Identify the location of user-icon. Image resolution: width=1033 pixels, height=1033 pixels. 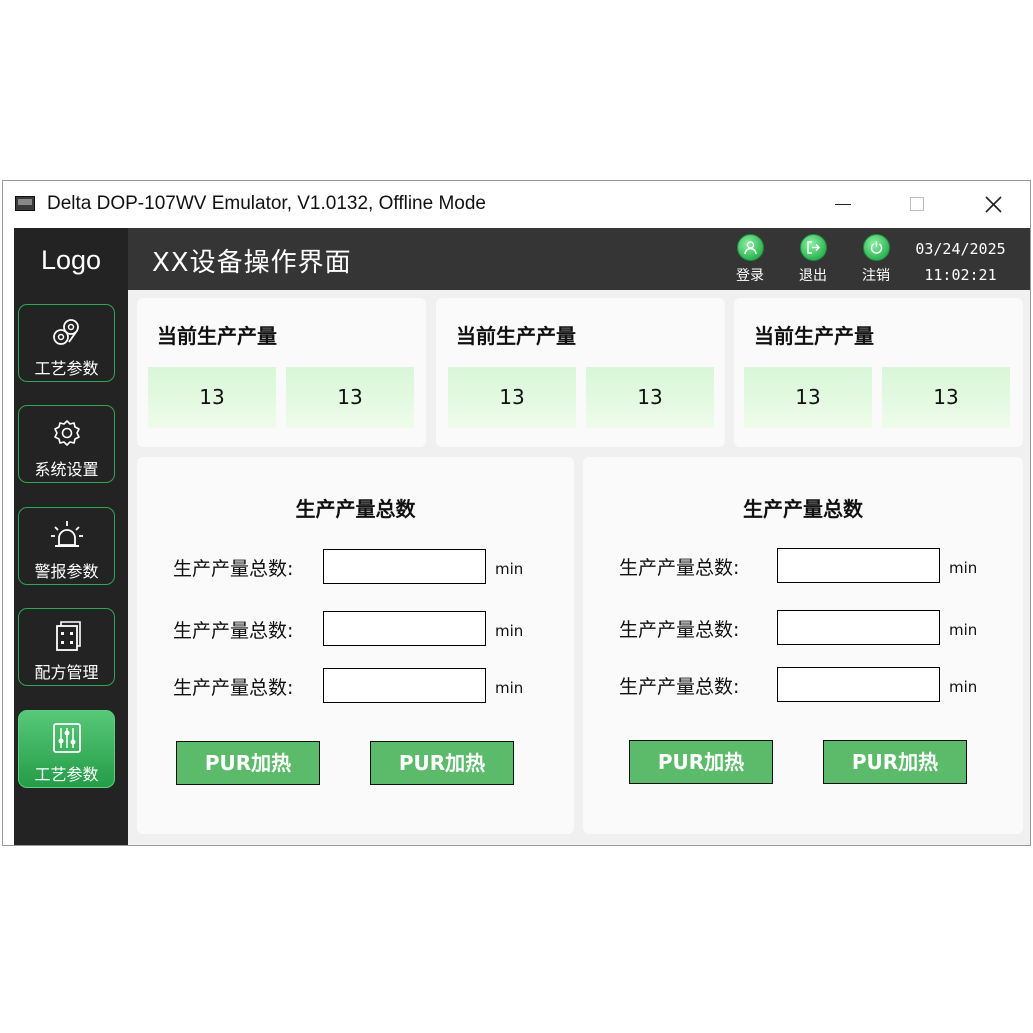
(750, 247).